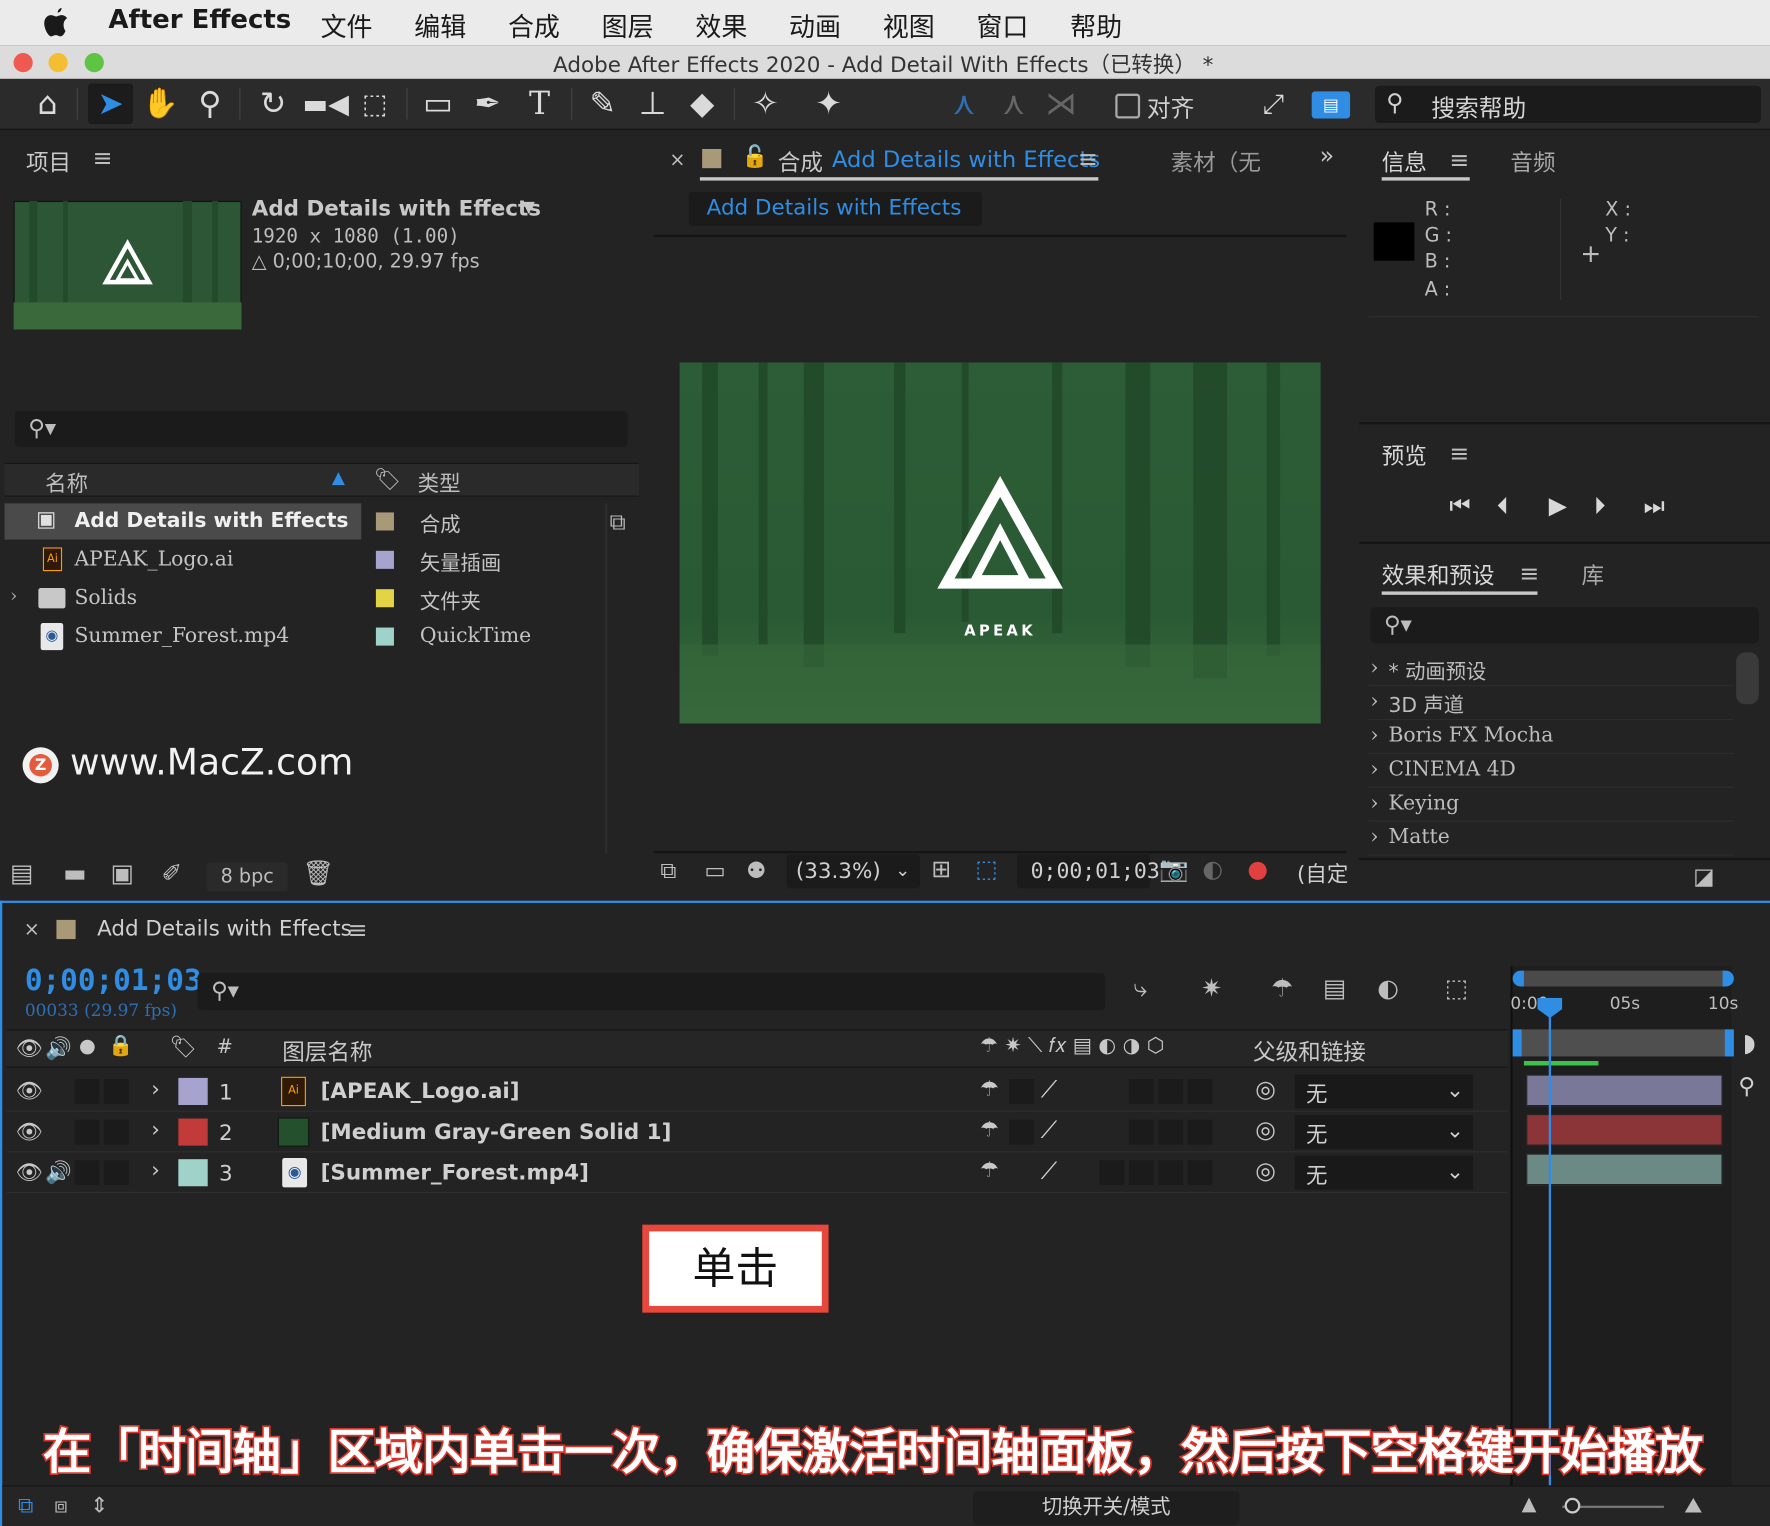 Image resolution: width=1770 pixels, height=1526 pixels. Describe the element at coordinates (1551, 669) in the screenshot. I see `effects-category: › * 动画预设` at that location.